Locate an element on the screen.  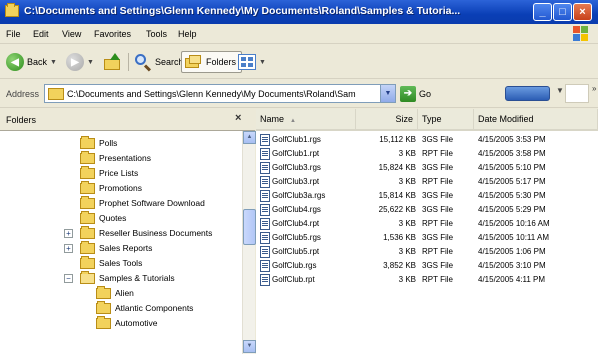
tree-item: Sales Reports is located at coordinates (116, 247).